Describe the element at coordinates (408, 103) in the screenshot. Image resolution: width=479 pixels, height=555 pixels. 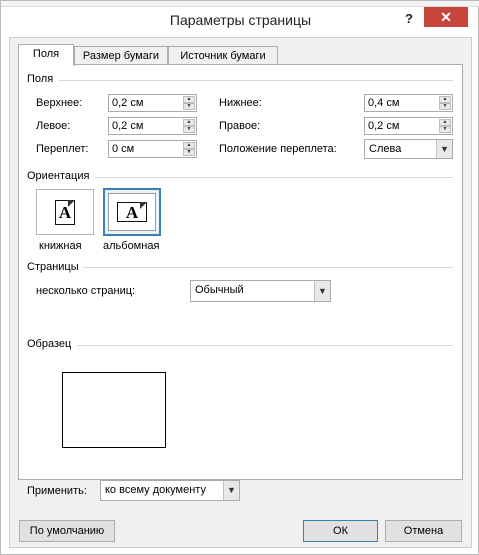
I see `bottom-margin-field: 0,4 см ▲ ▼` at that location.